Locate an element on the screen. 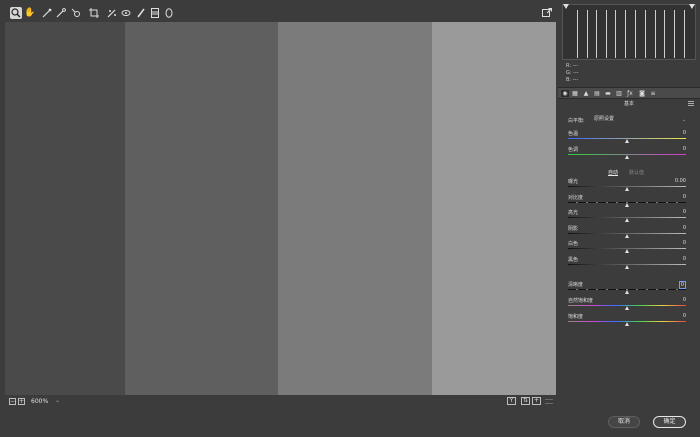 The height and width of the screenshot is (437, 700). shadows-thumb is located at coordinates (627, 236).